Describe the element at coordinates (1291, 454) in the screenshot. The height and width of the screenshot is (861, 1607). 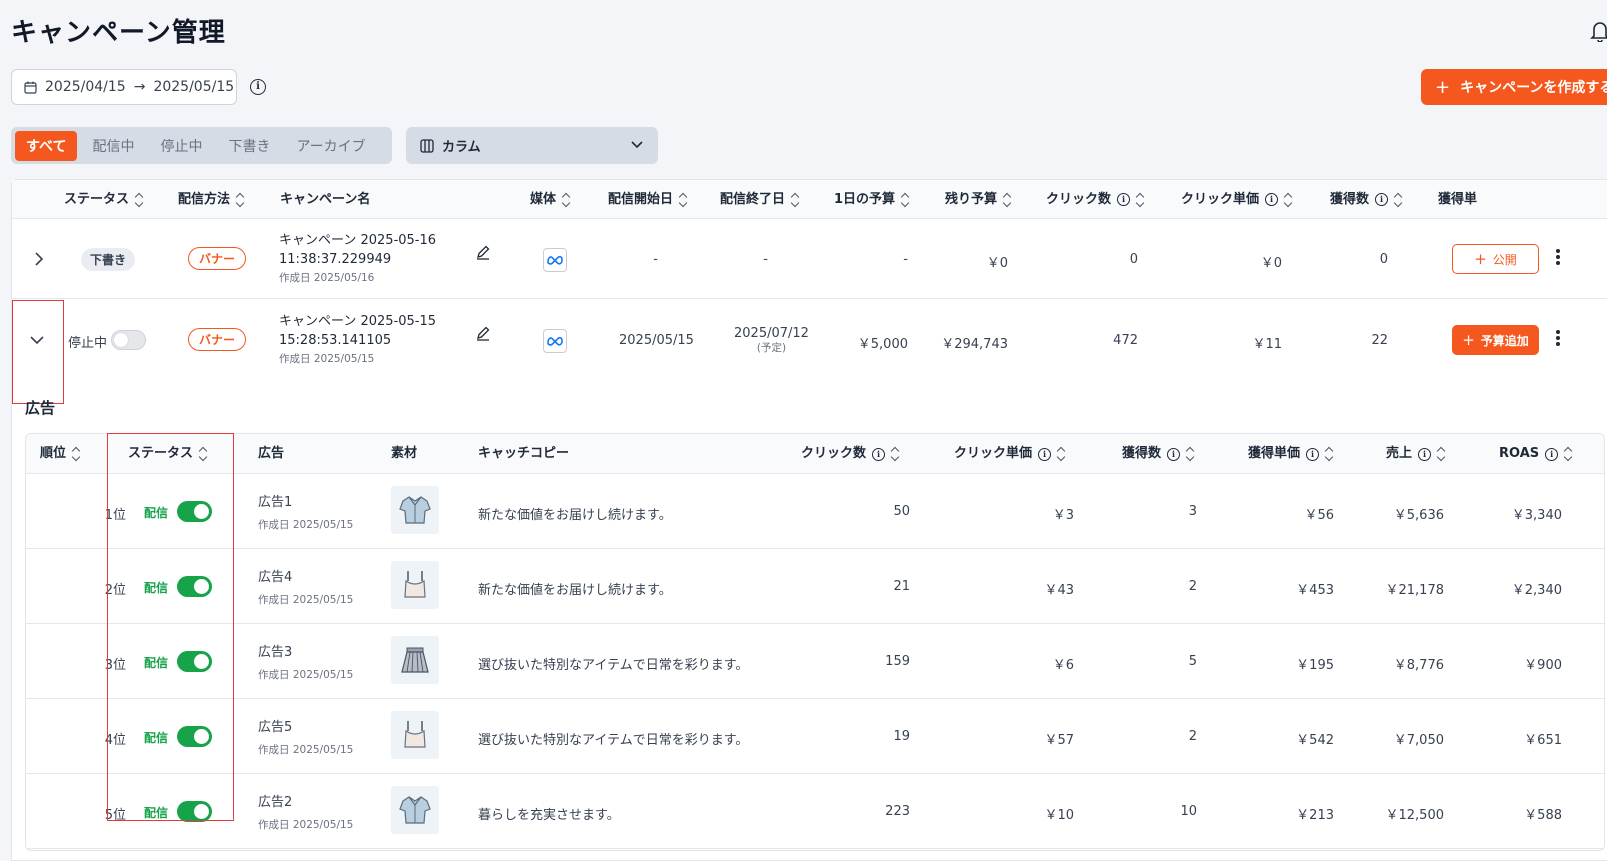
I see `col-ad-cpa: 獲得単価 i` at that location.